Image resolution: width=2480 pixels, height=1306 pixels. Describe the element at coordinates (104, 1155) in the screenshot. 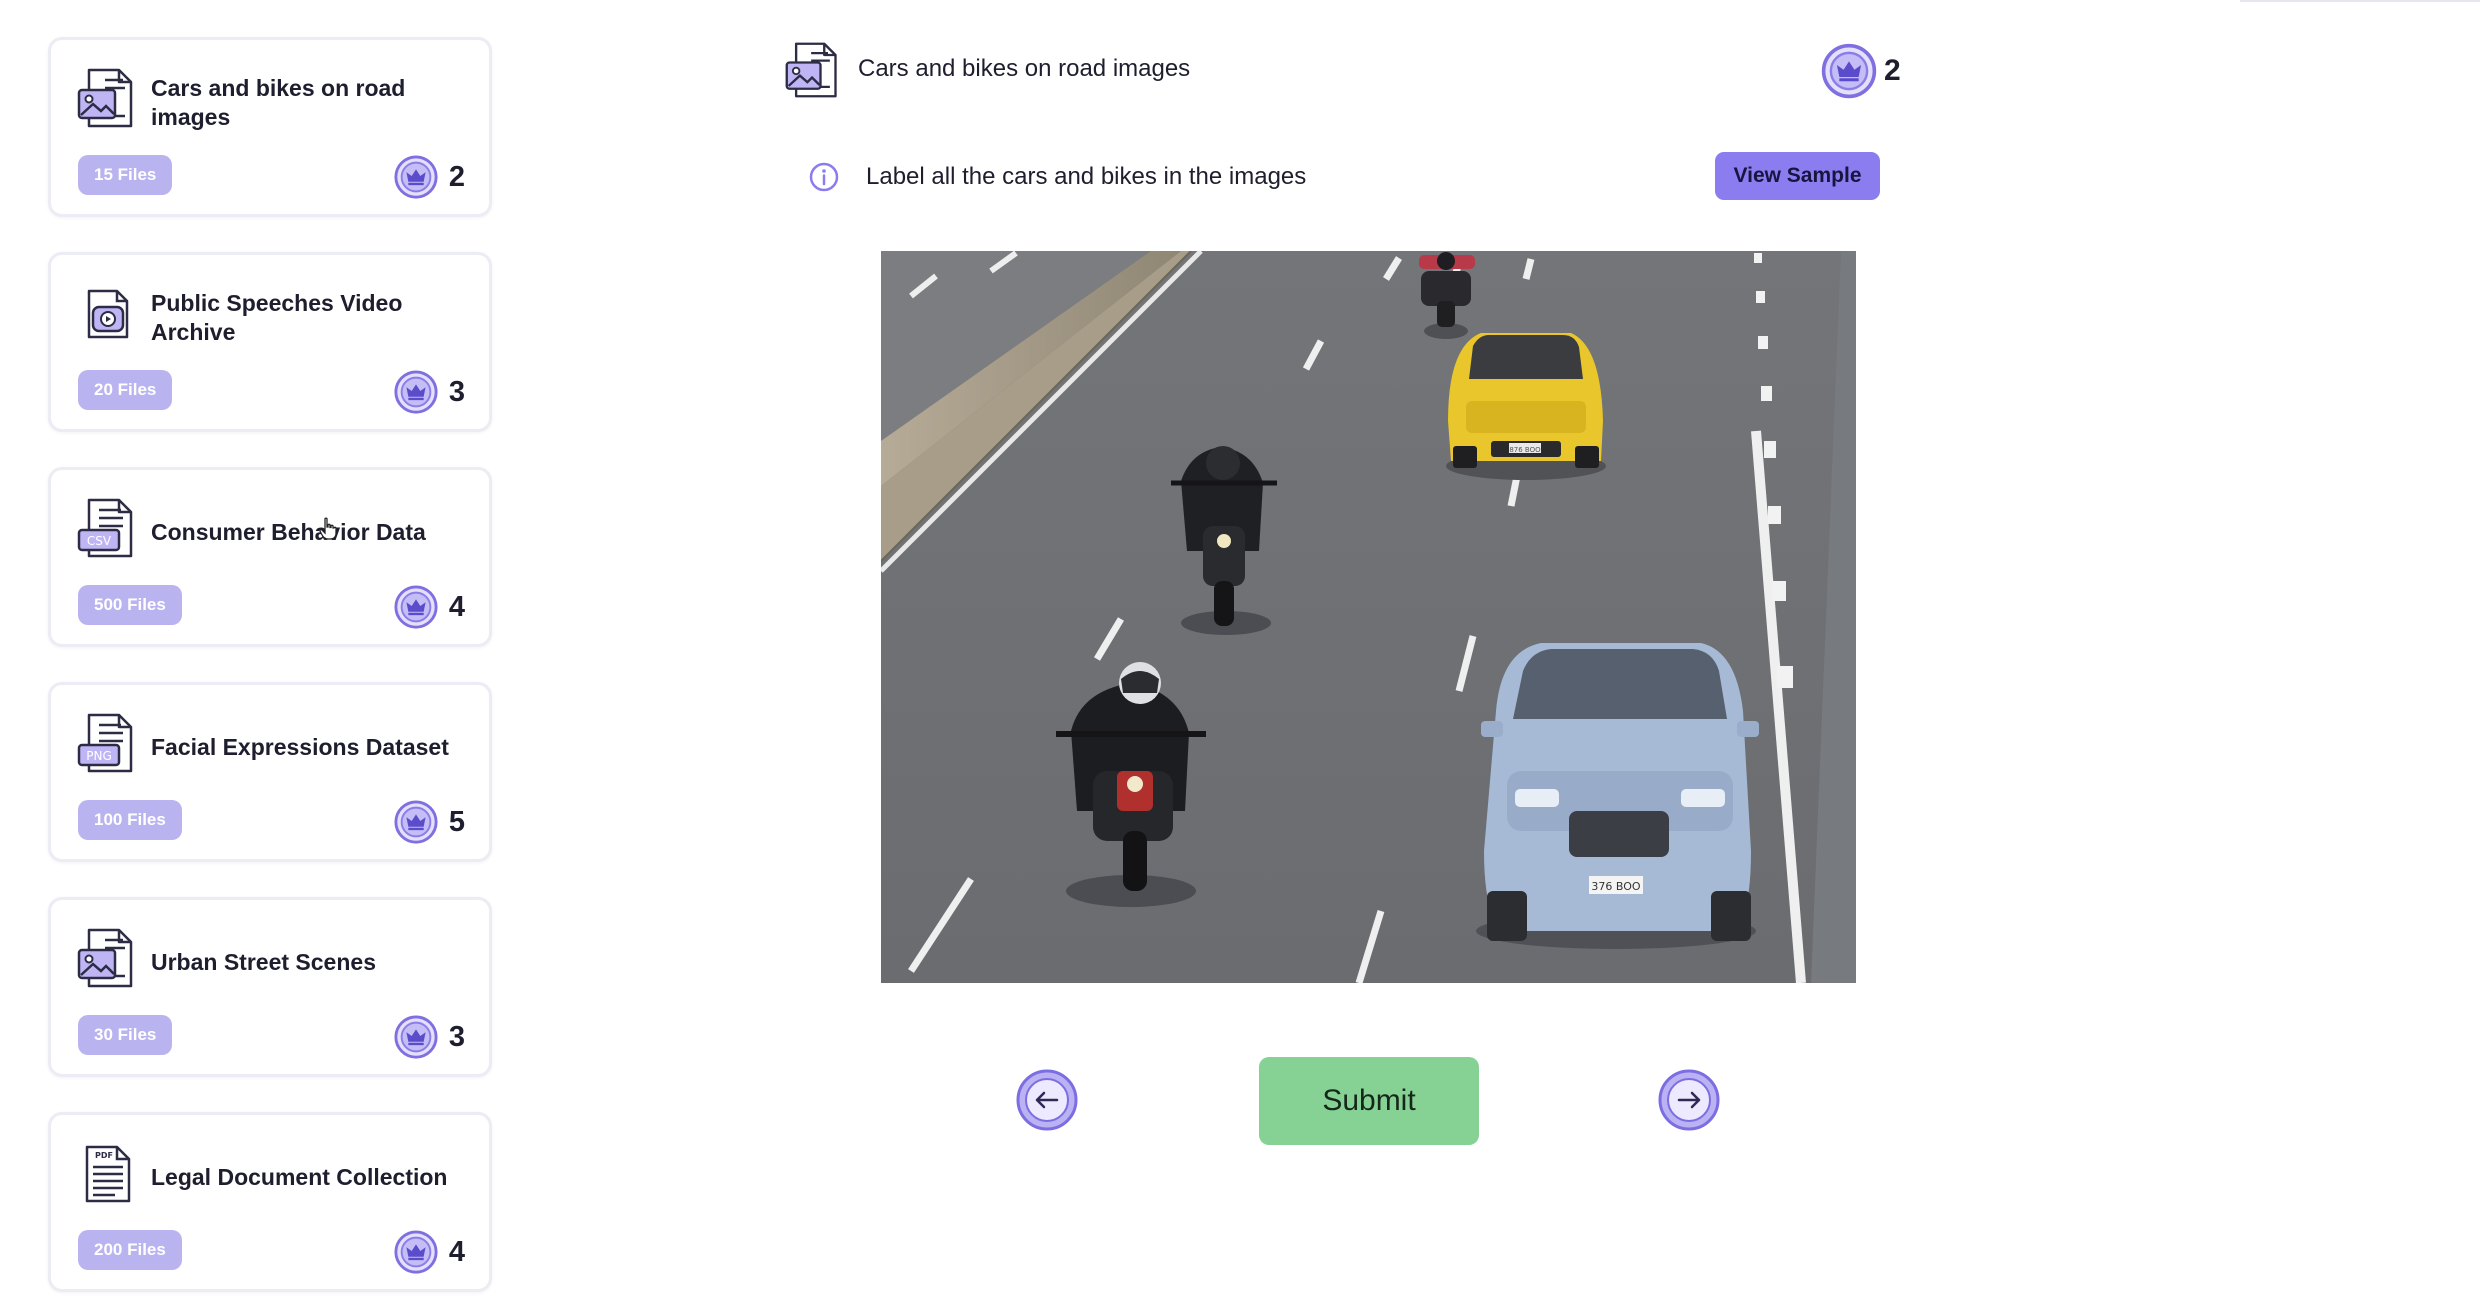

I see `svg-text: PDF` at that location.